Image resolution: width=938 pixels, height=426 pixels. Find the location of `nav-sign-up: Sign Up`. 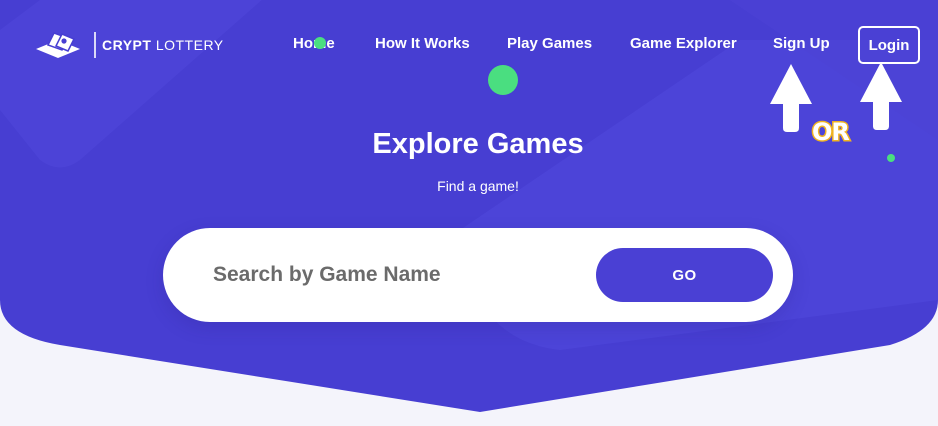

nav-sign-up: Sign Up is located at coordinates (801, 43).